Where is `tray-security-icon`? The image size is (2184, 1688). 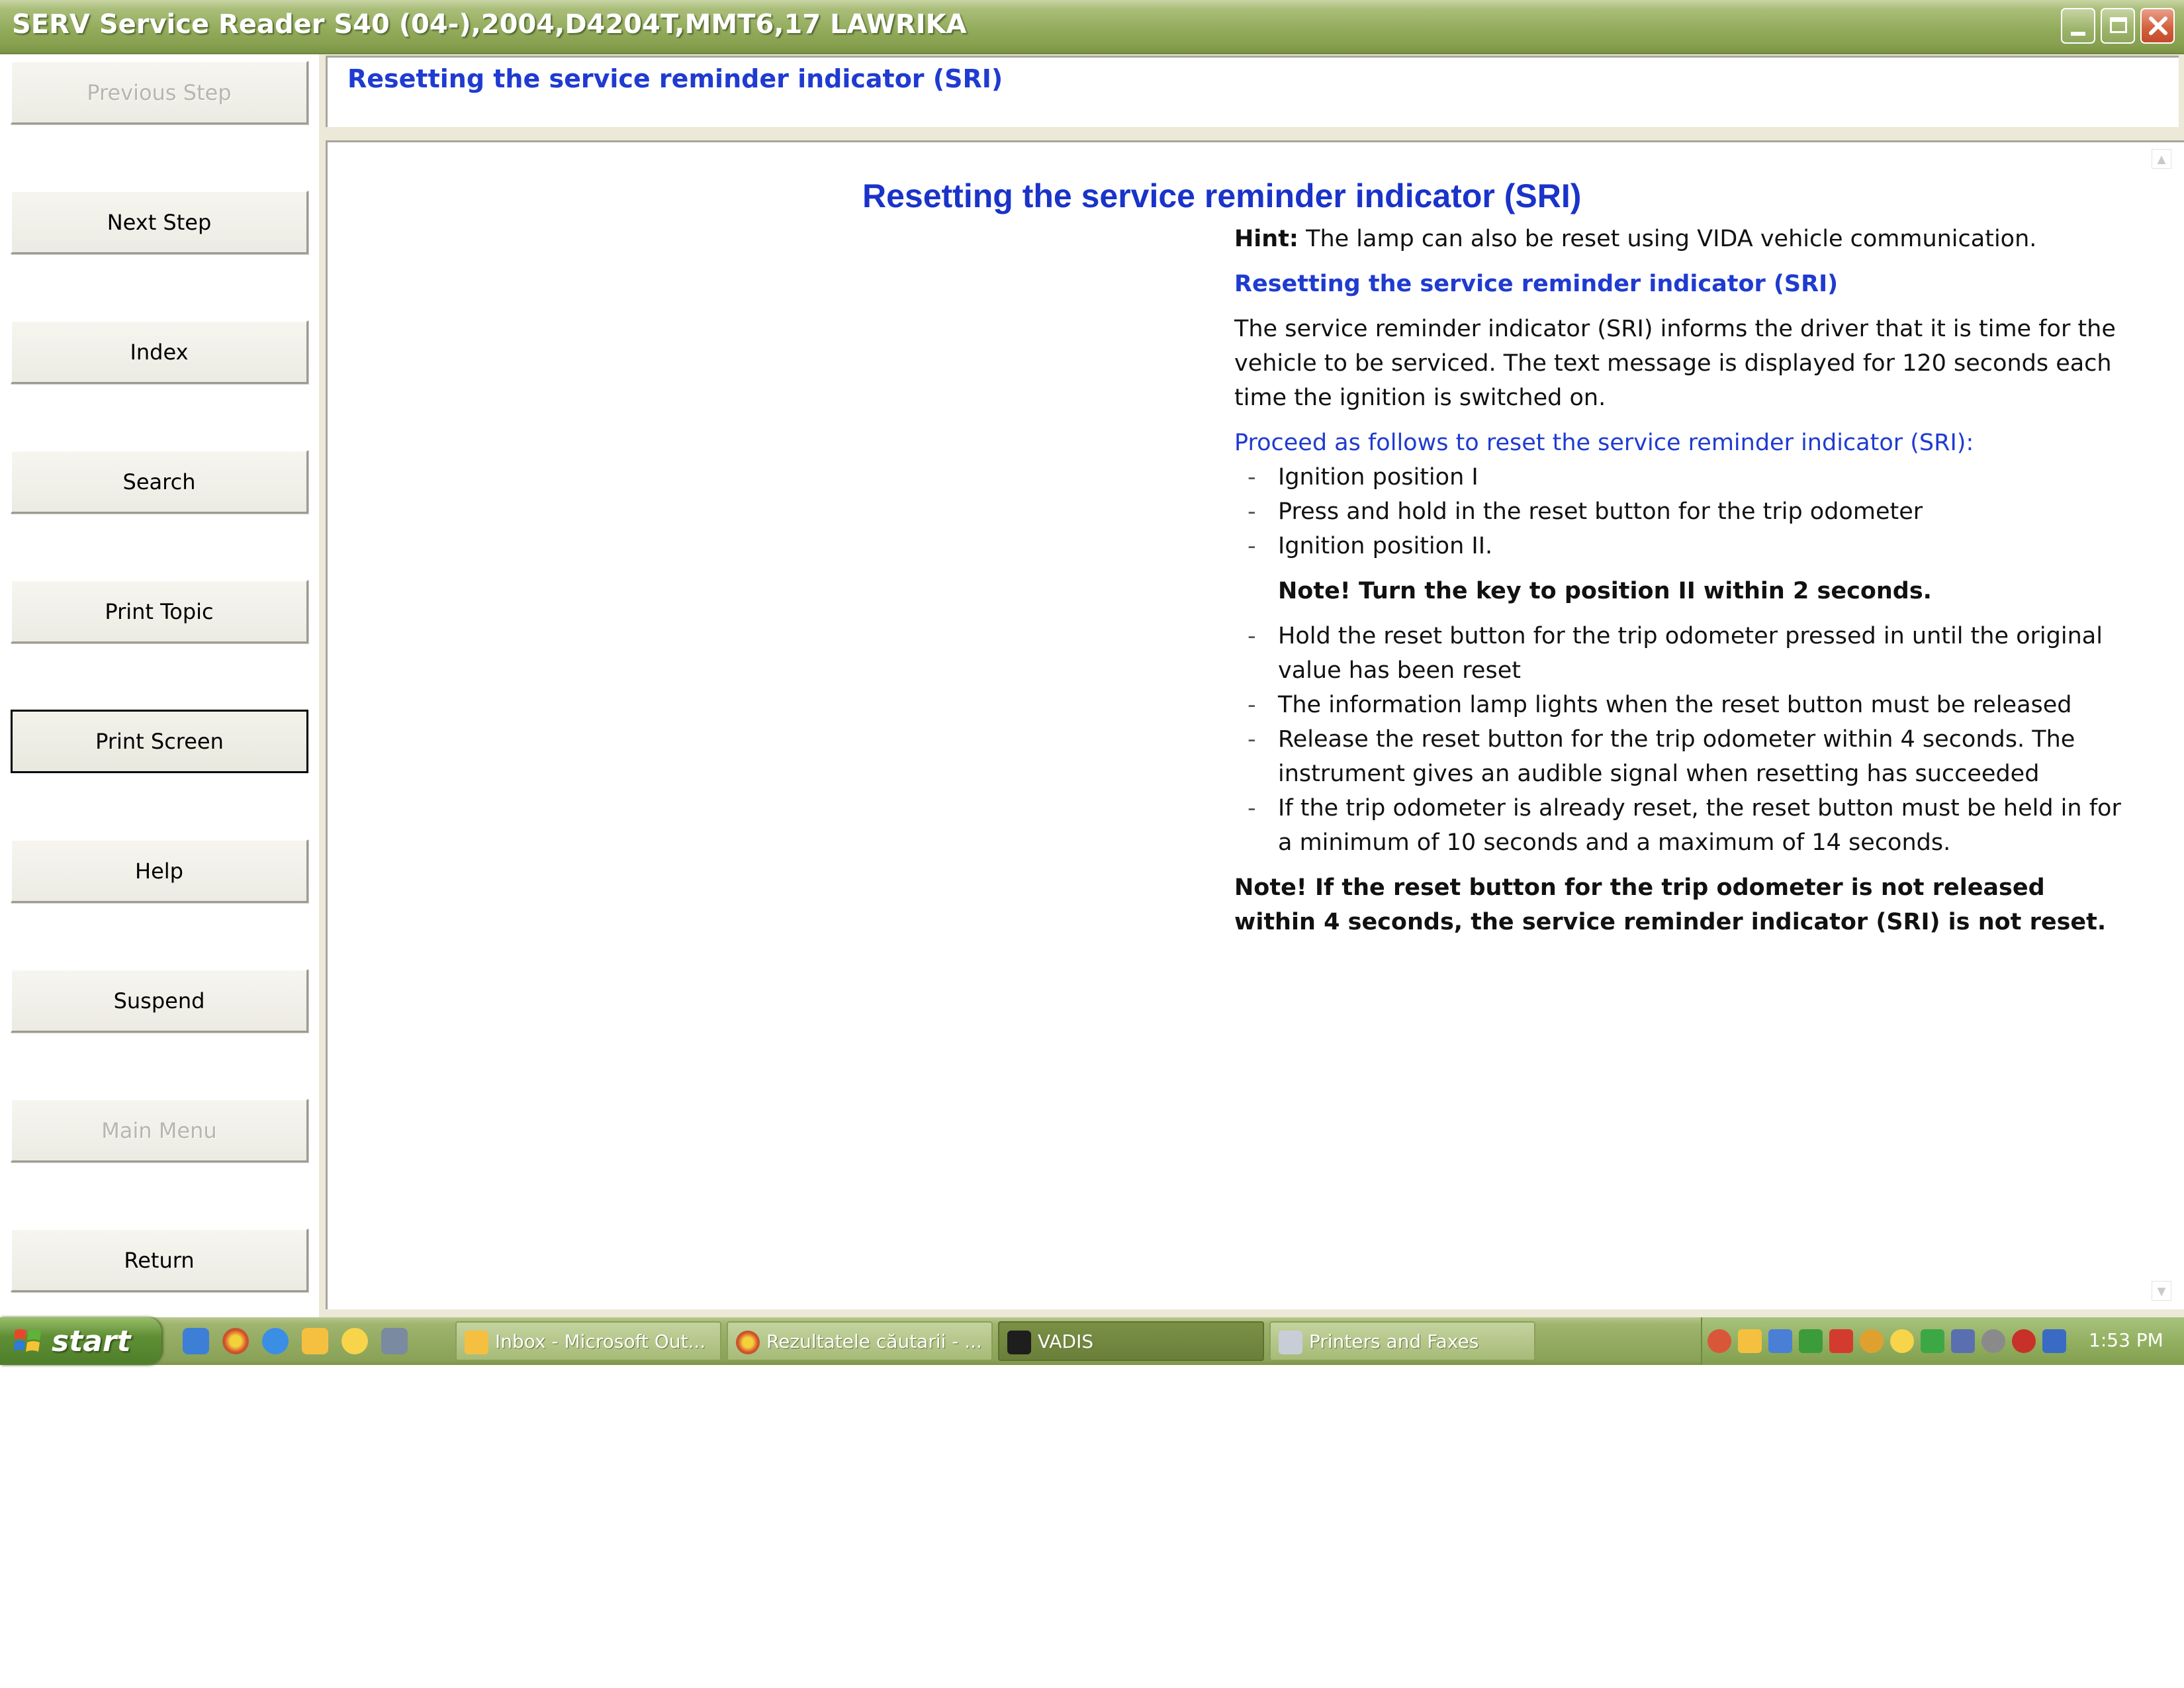 tray-security-icon is located at coordinates (1872, 1341).